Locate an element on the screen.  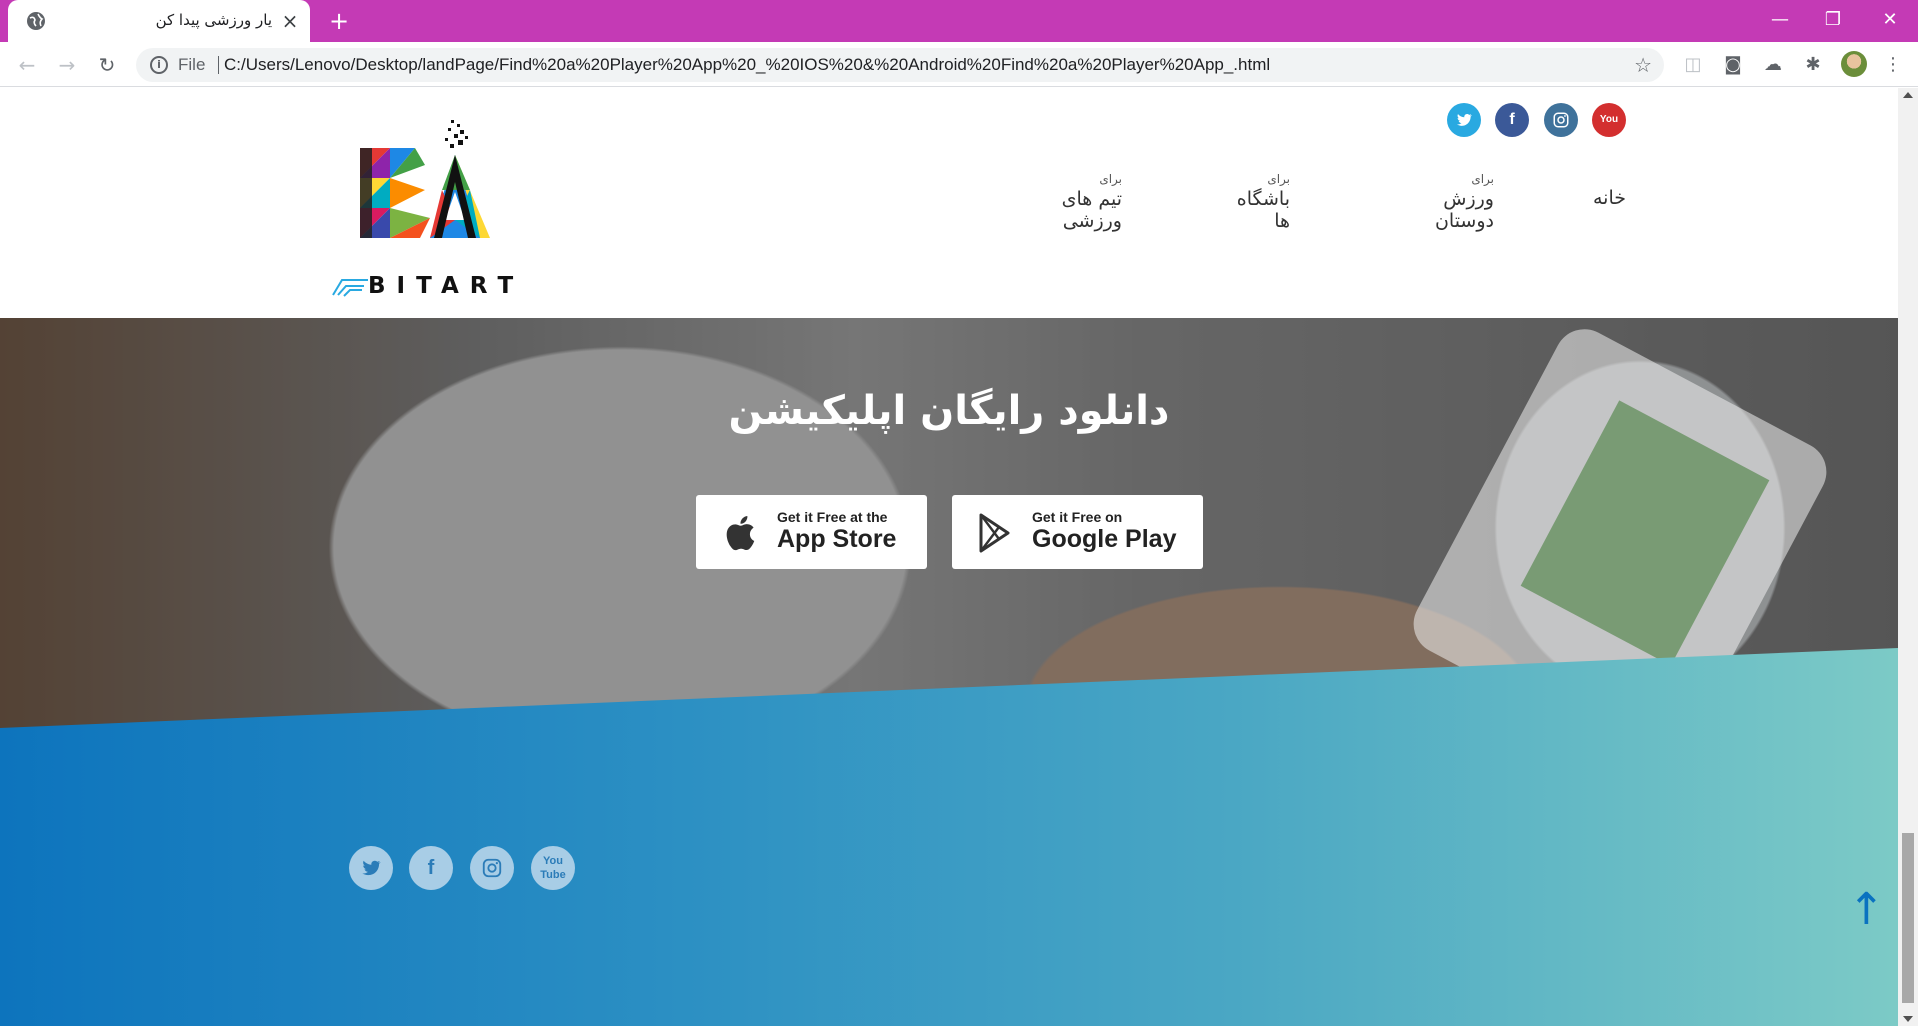
browser-tab: یار ورزشی پیدا کن × is located at coordinates (159, 21).